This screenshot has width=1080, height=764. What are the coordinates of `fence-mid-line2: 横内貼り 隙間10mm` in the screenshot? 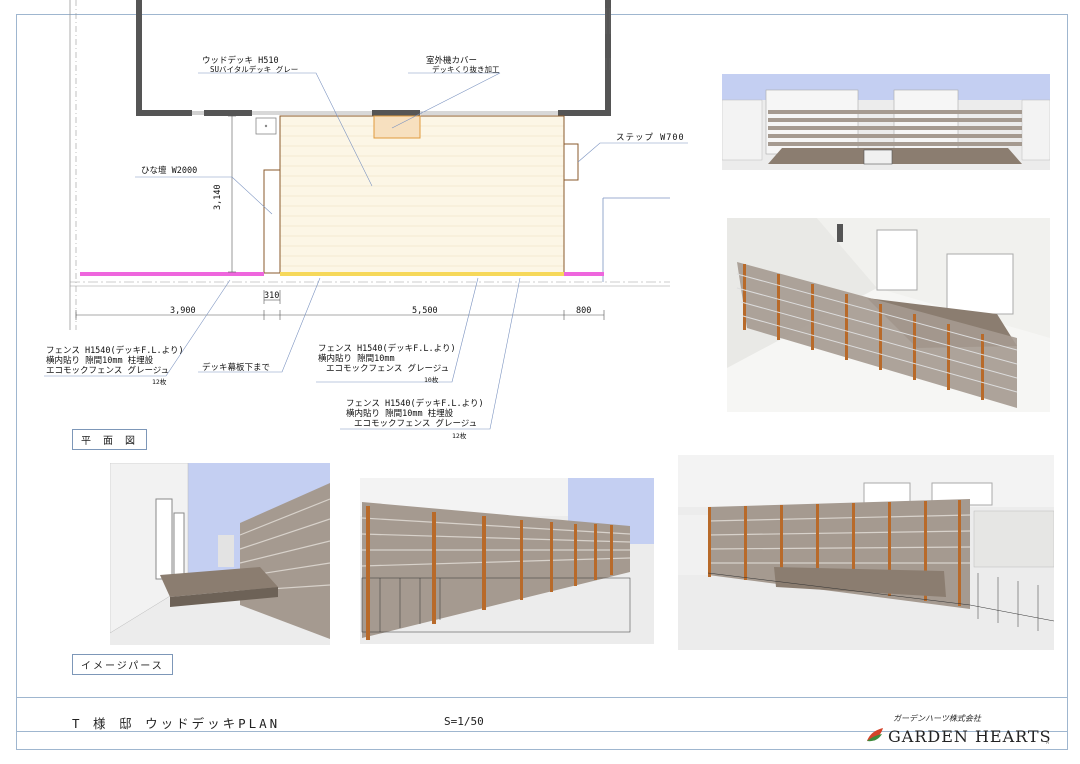 It's located at (356, 359).